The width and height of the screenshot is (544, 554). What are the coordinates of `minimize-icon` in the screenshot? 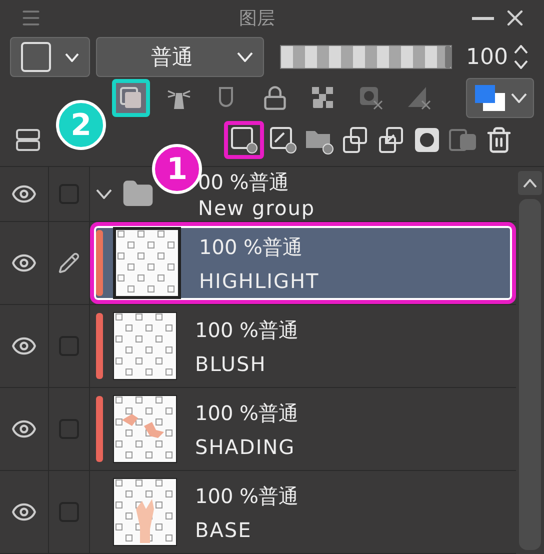 It's located at (483, 18).